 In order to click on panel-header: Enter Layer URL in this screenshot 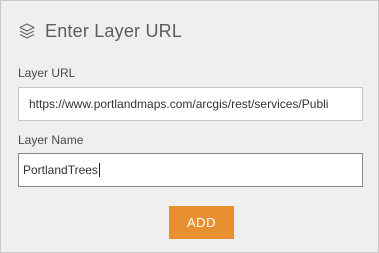, I will do `click(100, 31)`.